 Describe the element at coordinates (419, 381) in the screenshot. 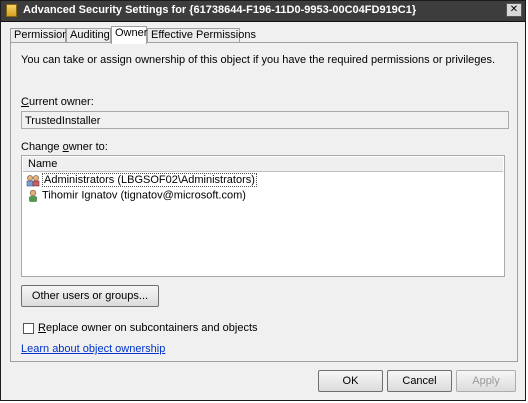

I see `cancel-button: Cancel` at that location.